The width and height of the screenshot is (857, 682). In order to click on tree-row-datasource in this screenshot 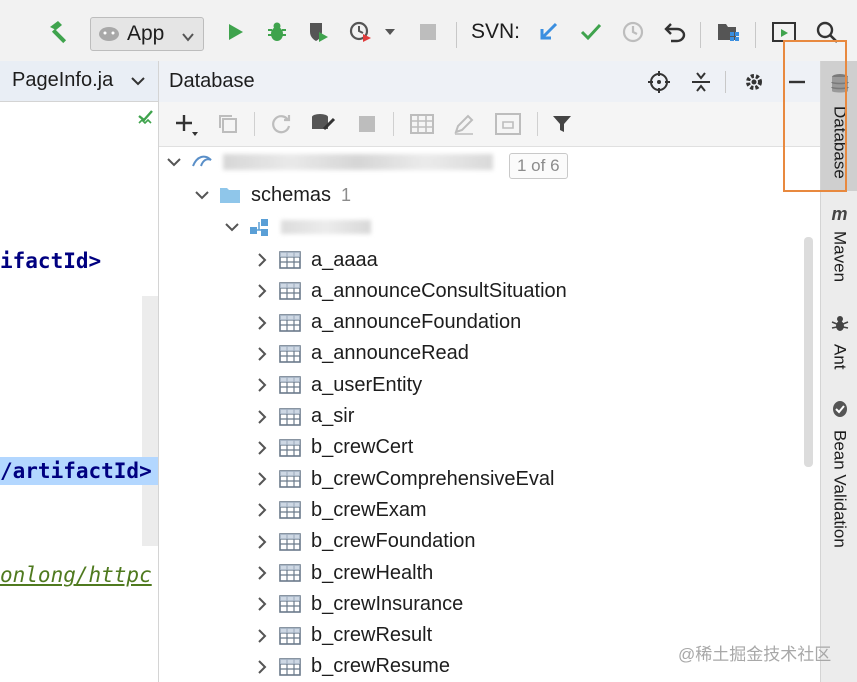, I will do `click(330, 162)`.